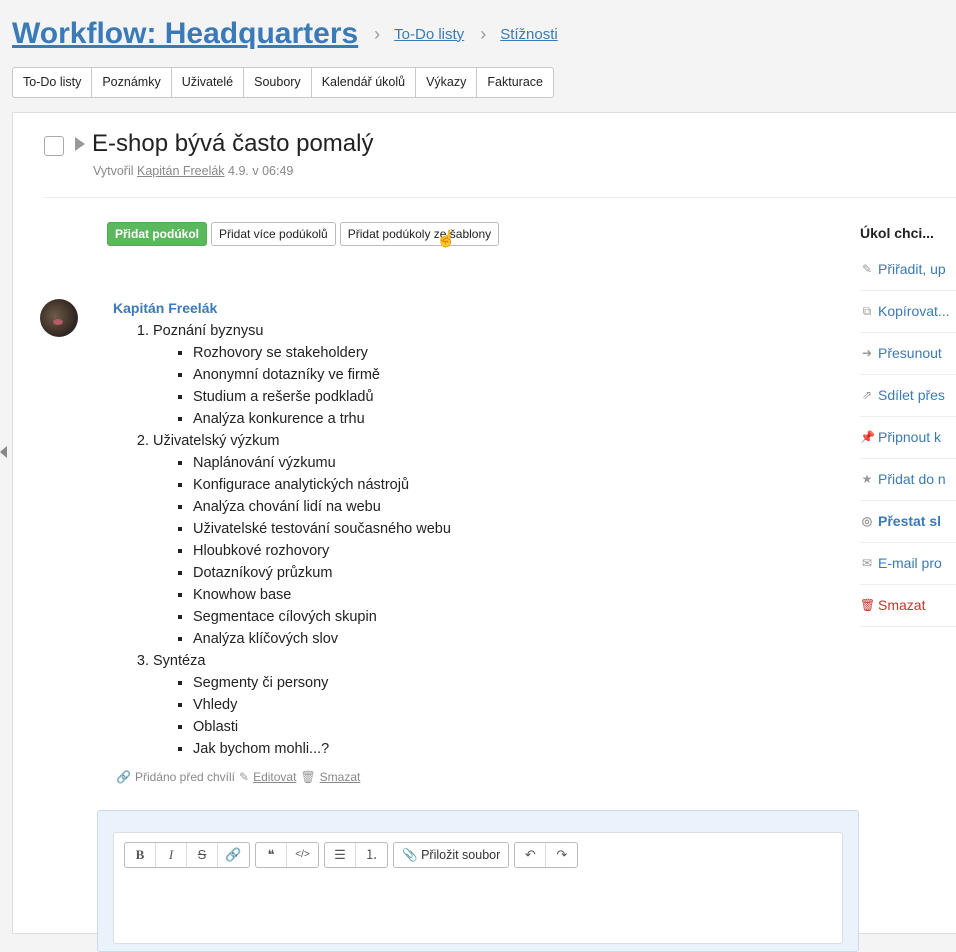 The image size is (956, 952). What do you see at coordinates (181, 171) in the screenshot?
I see `task-author-link: Kapitán Freelák` at bounding box center [181, 171].